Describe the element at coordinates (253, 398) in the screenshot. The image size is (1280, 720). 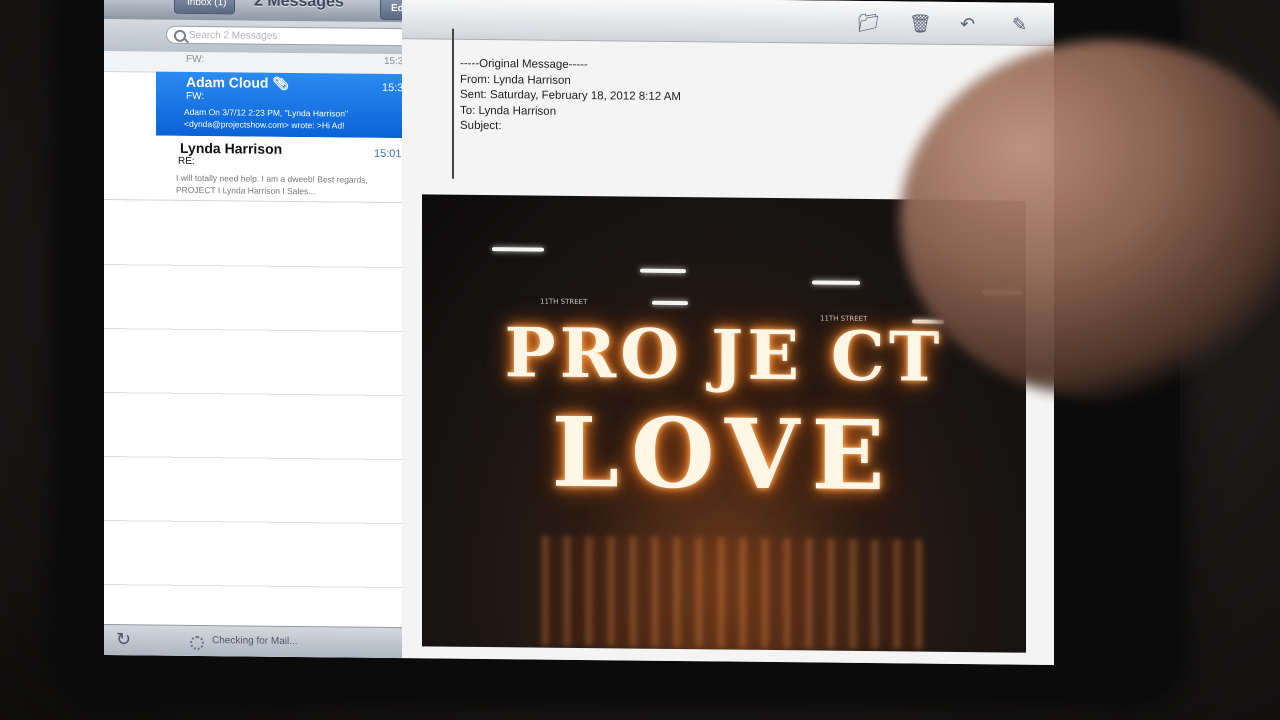
I see `empty-list-area` at that location.